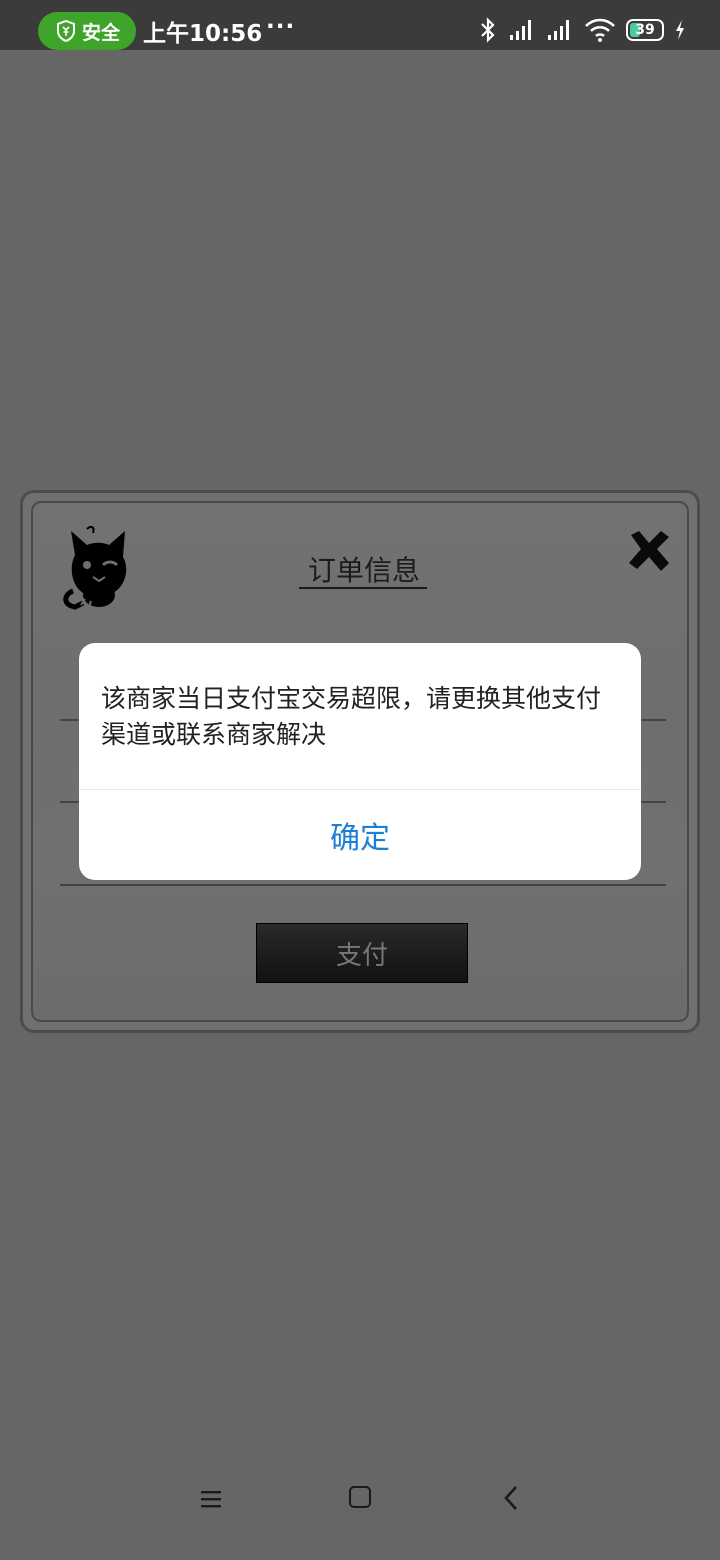  What do you see at coordinates (351, 716) in the screenshot?
I see `dialog-message: 该商家当日支付宝交易超限，请更换其他支付渠道或联系商家解决` at bounding box center [351, 716].